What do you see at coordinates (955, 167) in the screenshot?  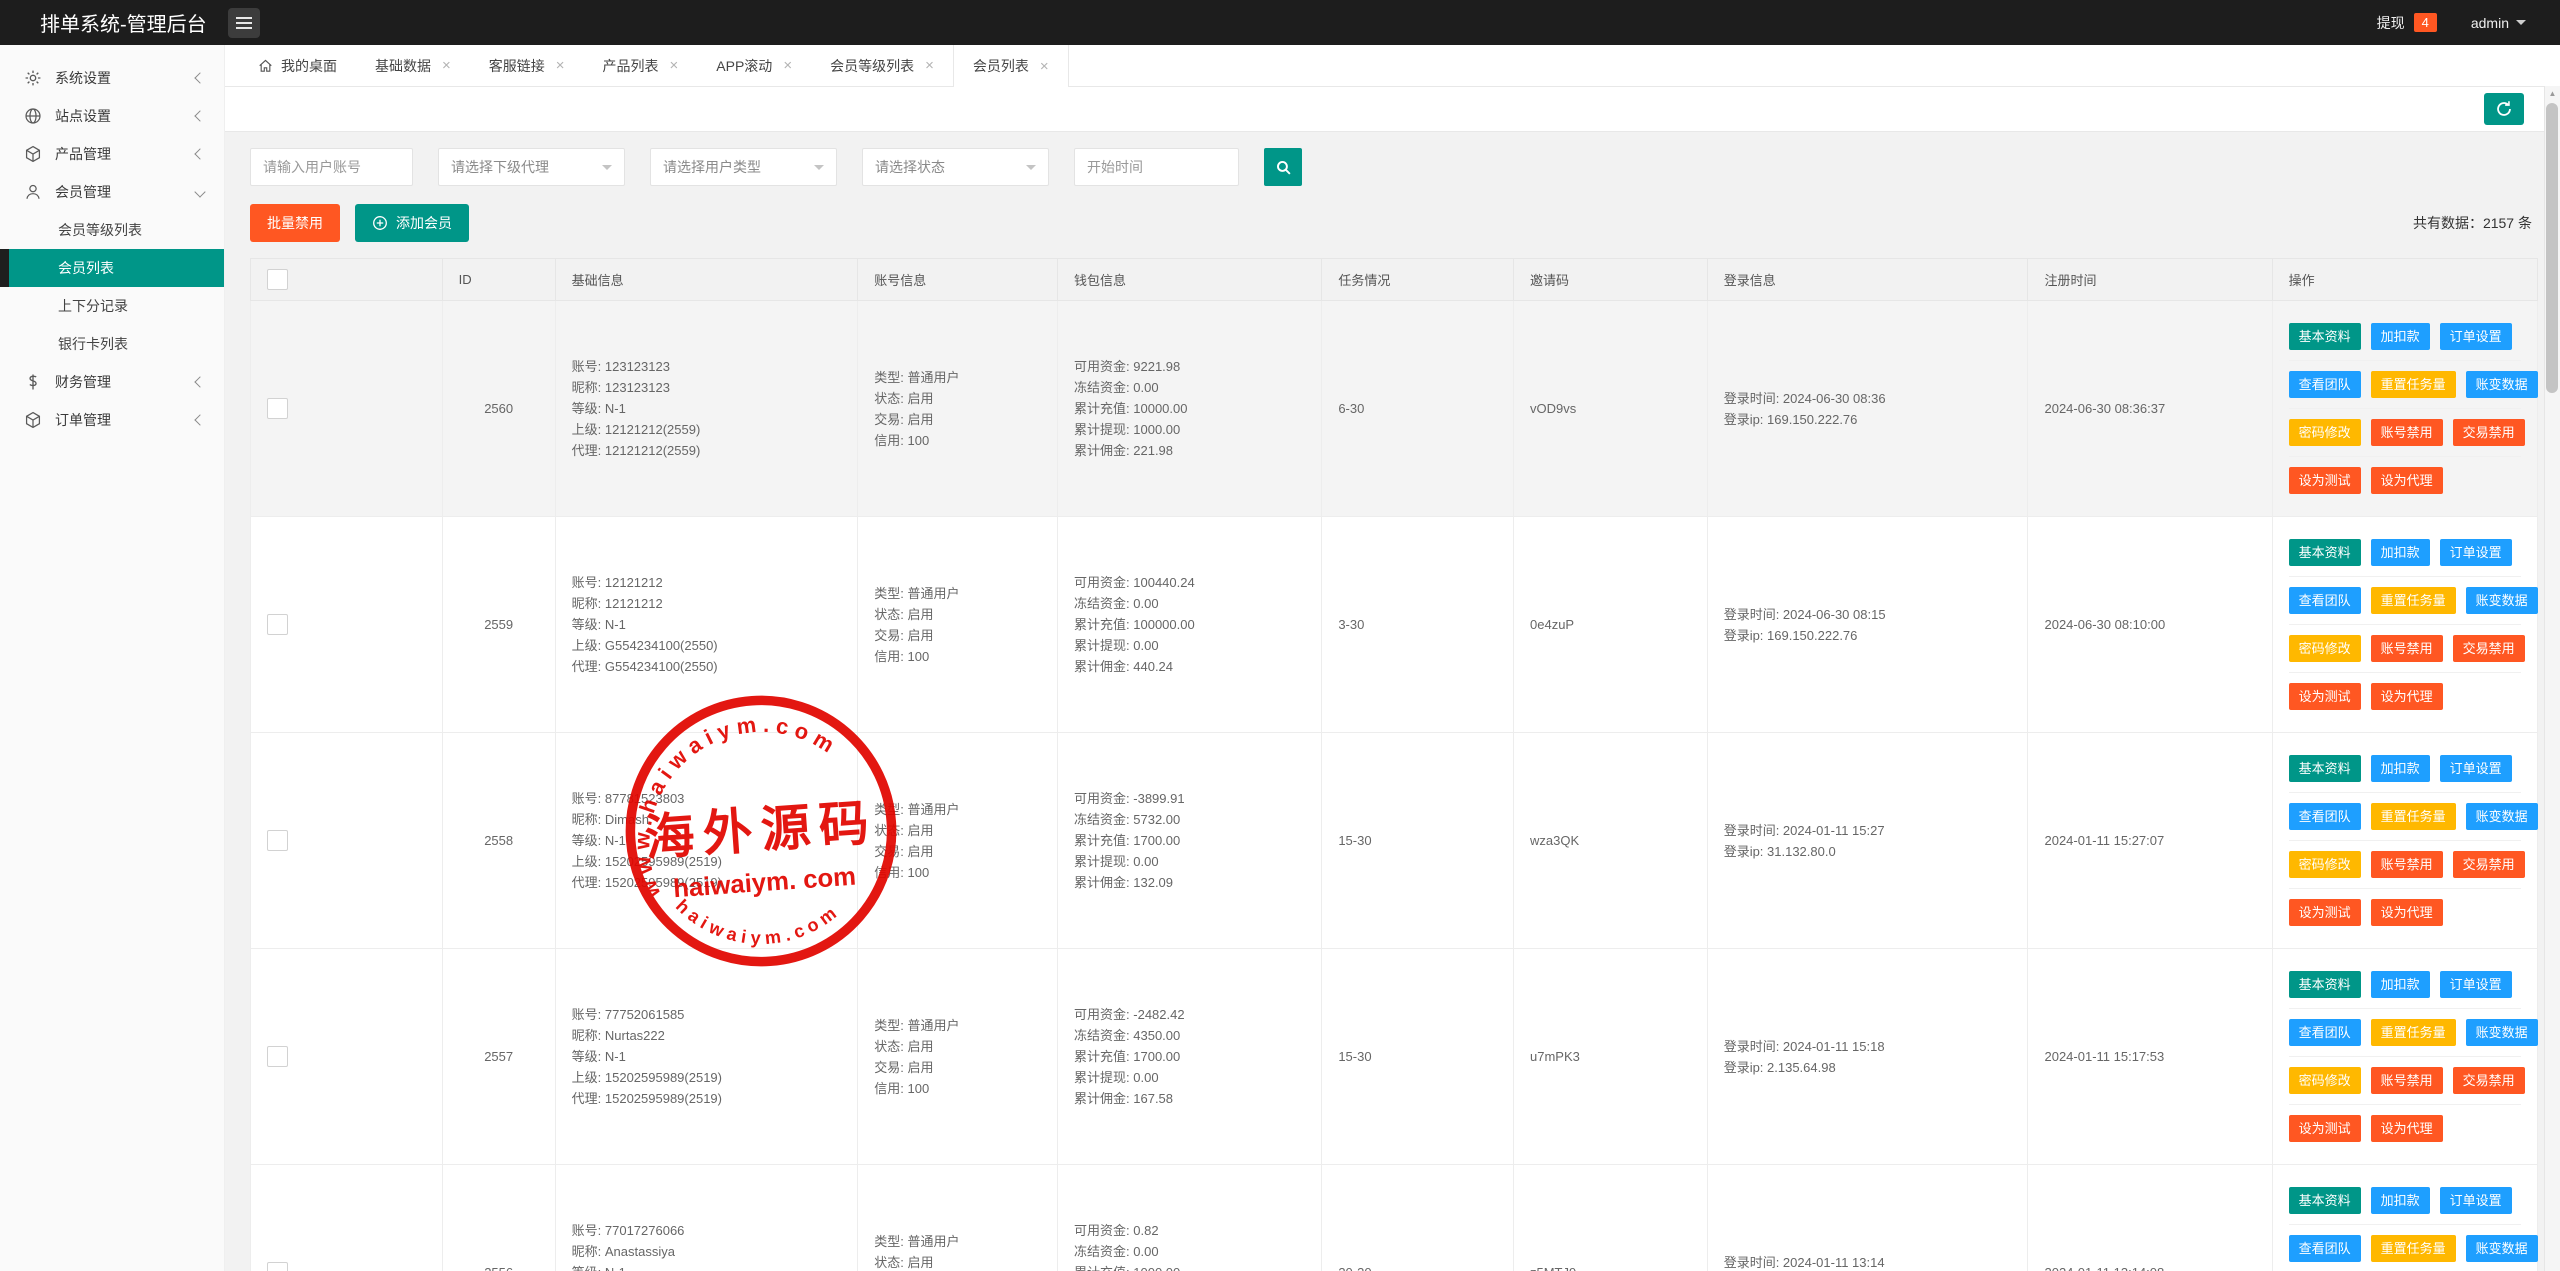 I see `status-select: 请选择状态` at bounding box center [955, 167].